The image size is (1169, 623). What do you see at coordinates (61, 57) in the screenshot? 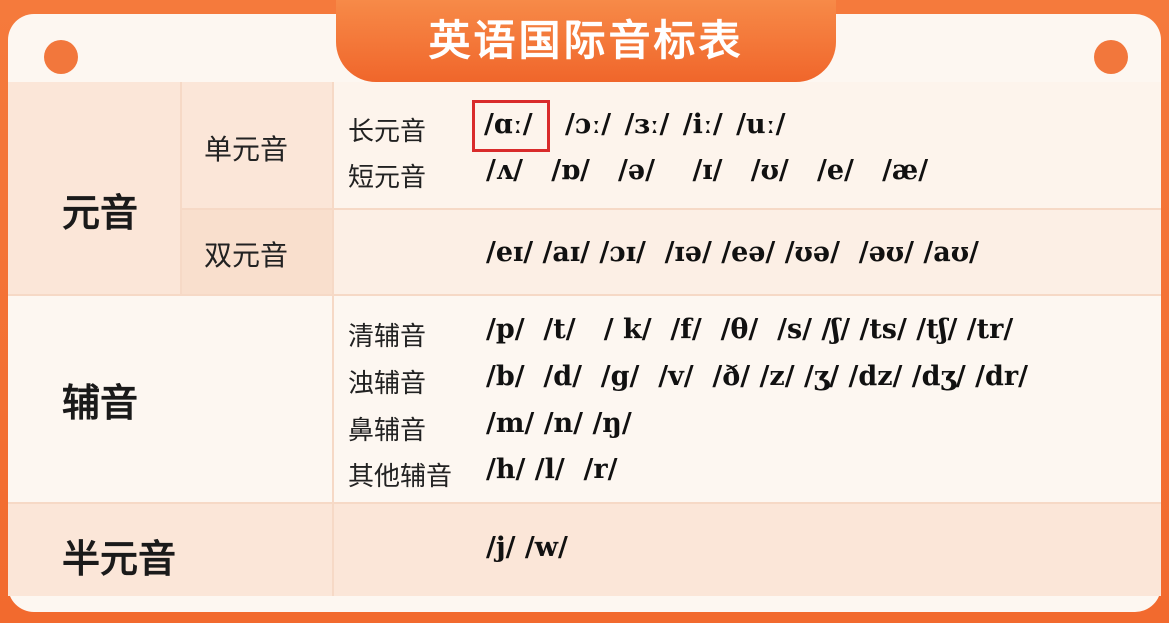
I see `decorative-dot-left` at bounding box center [61, 57].